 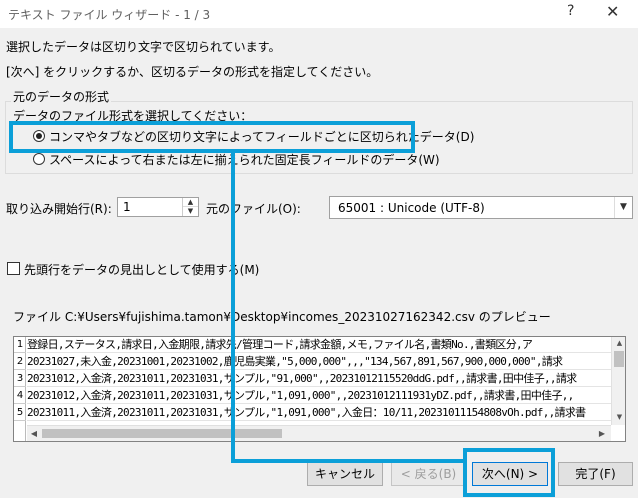 What do you see at coordinates (244, 160) in the screenshot?
I see `radio-fixed-width-label: スペースによって右または左に揃えられた固定長フィールドのデータ(W)` at bounding box center [244, 160].